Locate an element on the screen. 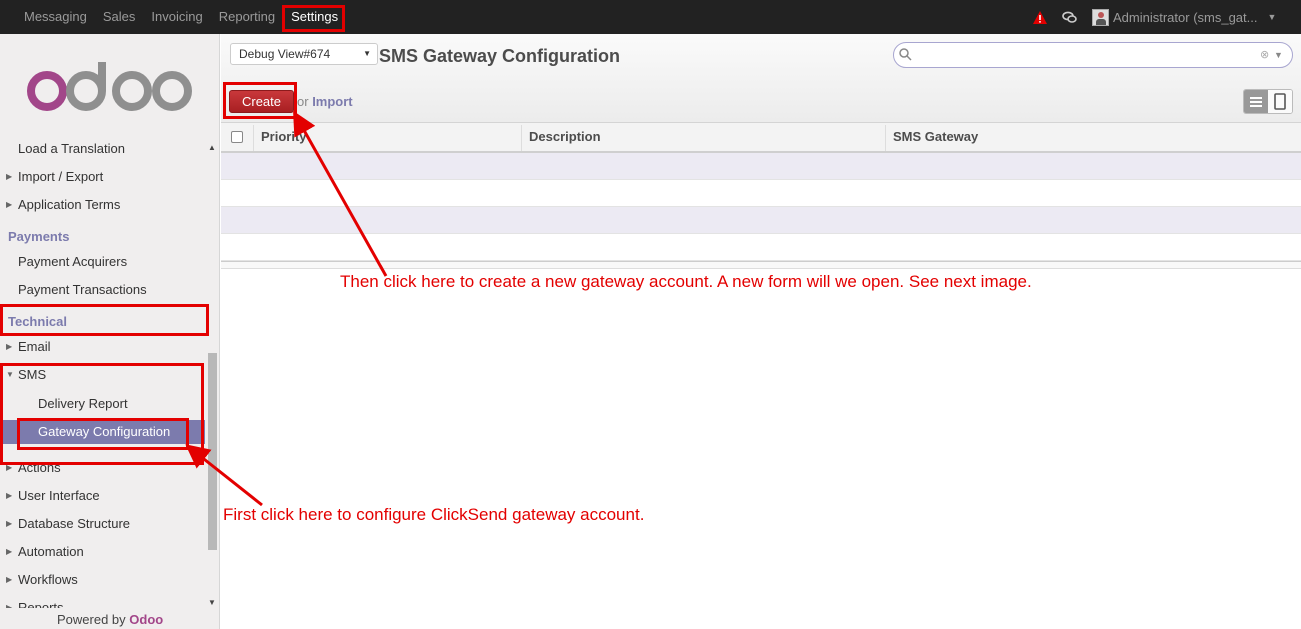  nav-user-interface: ▶ User Interface is located at coordinates (102, 496).